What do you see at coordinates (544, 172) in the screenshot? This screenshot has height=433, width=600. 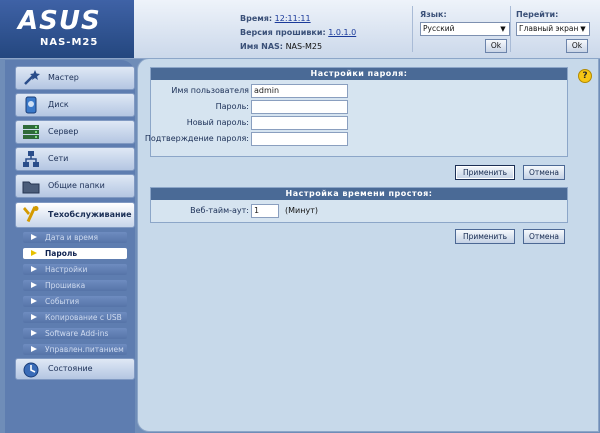 I see `password-cancel-button: Отмена` at bounding box center [544, 172].